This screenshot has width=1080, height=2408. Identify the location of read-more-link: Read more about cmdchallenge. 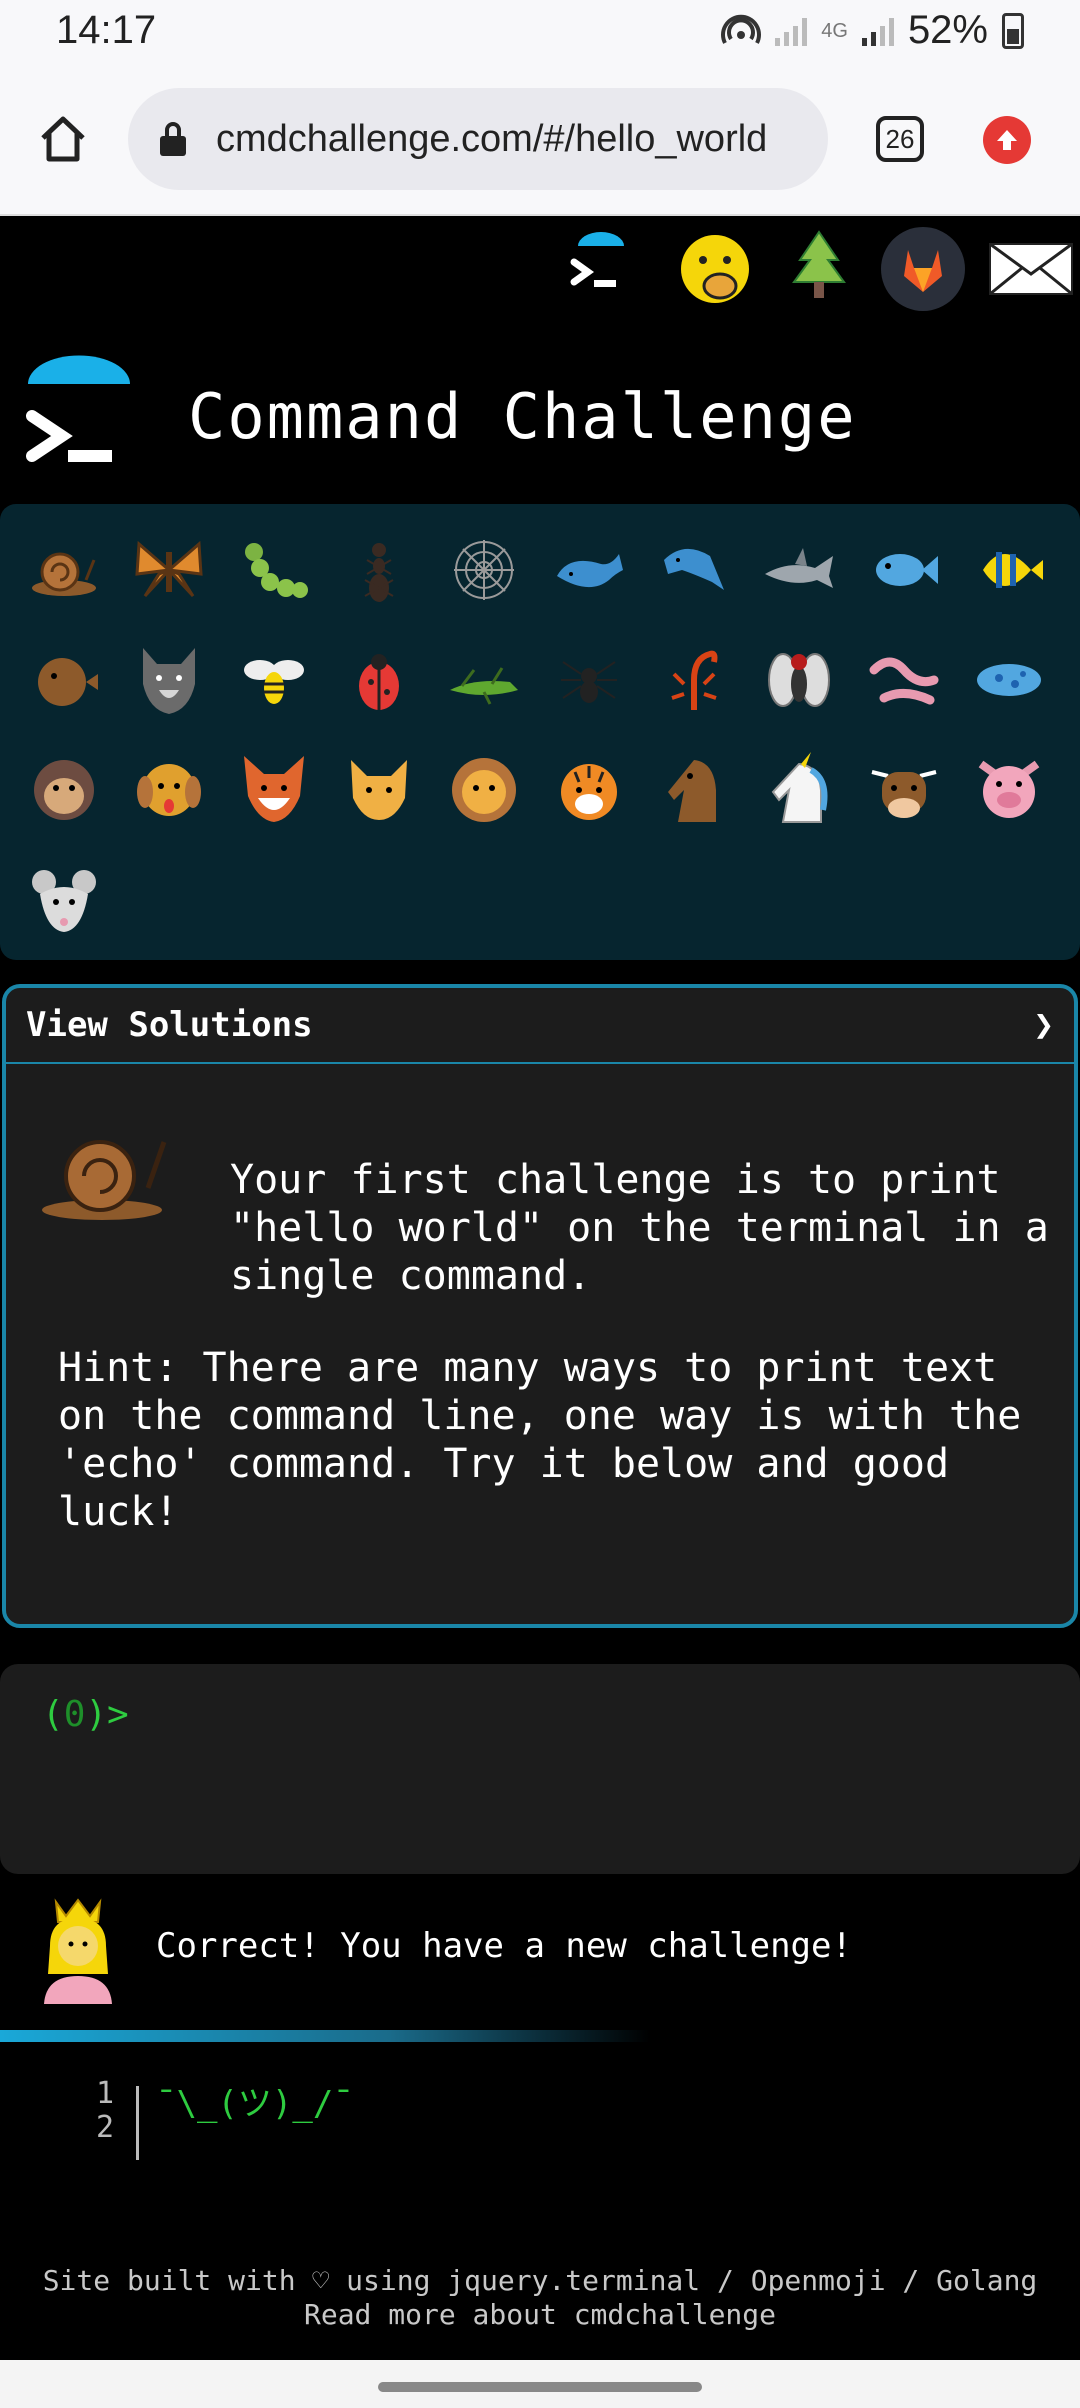
(540, 2315).